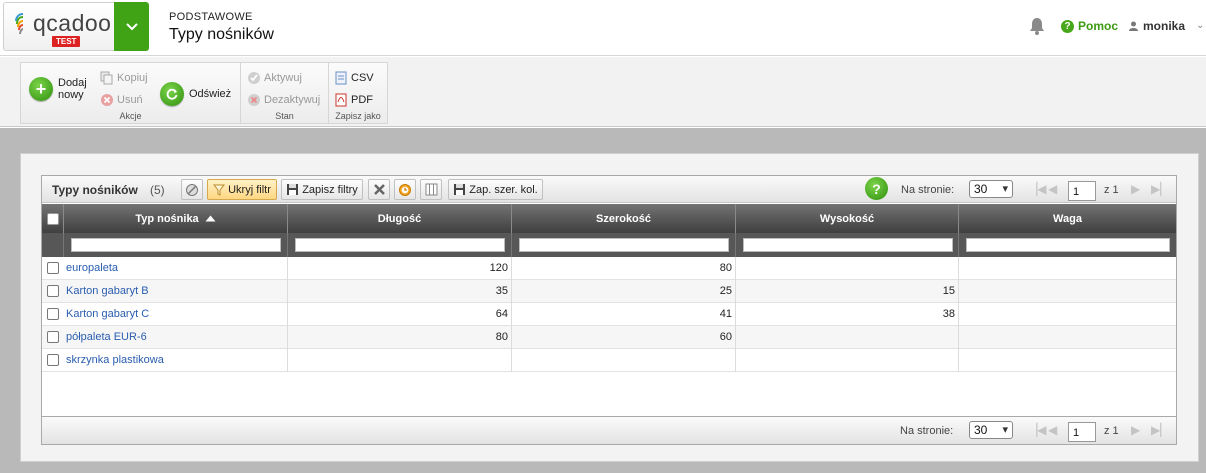  I want to click on filter-input-length, so click(400, 245).